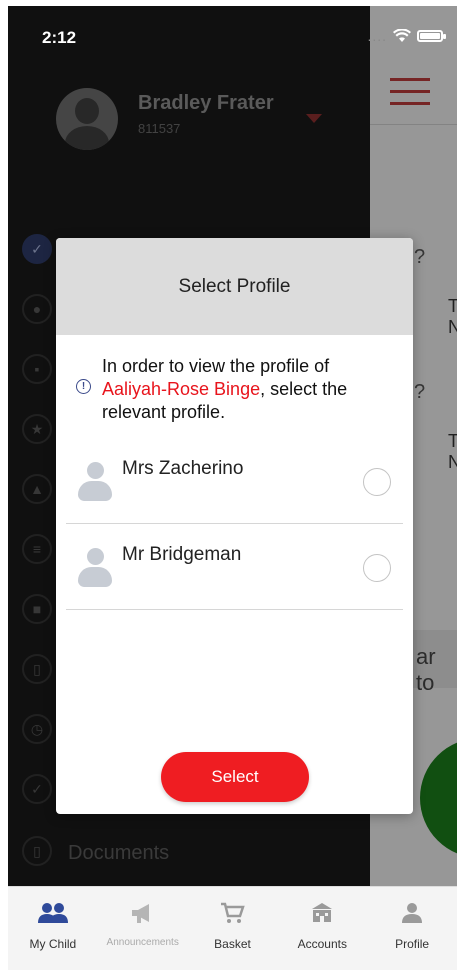 This screenshot has height=970, width=457. Describe the element at coordinates (53, 913) in the screenshot. I see `people-icon` at that location.